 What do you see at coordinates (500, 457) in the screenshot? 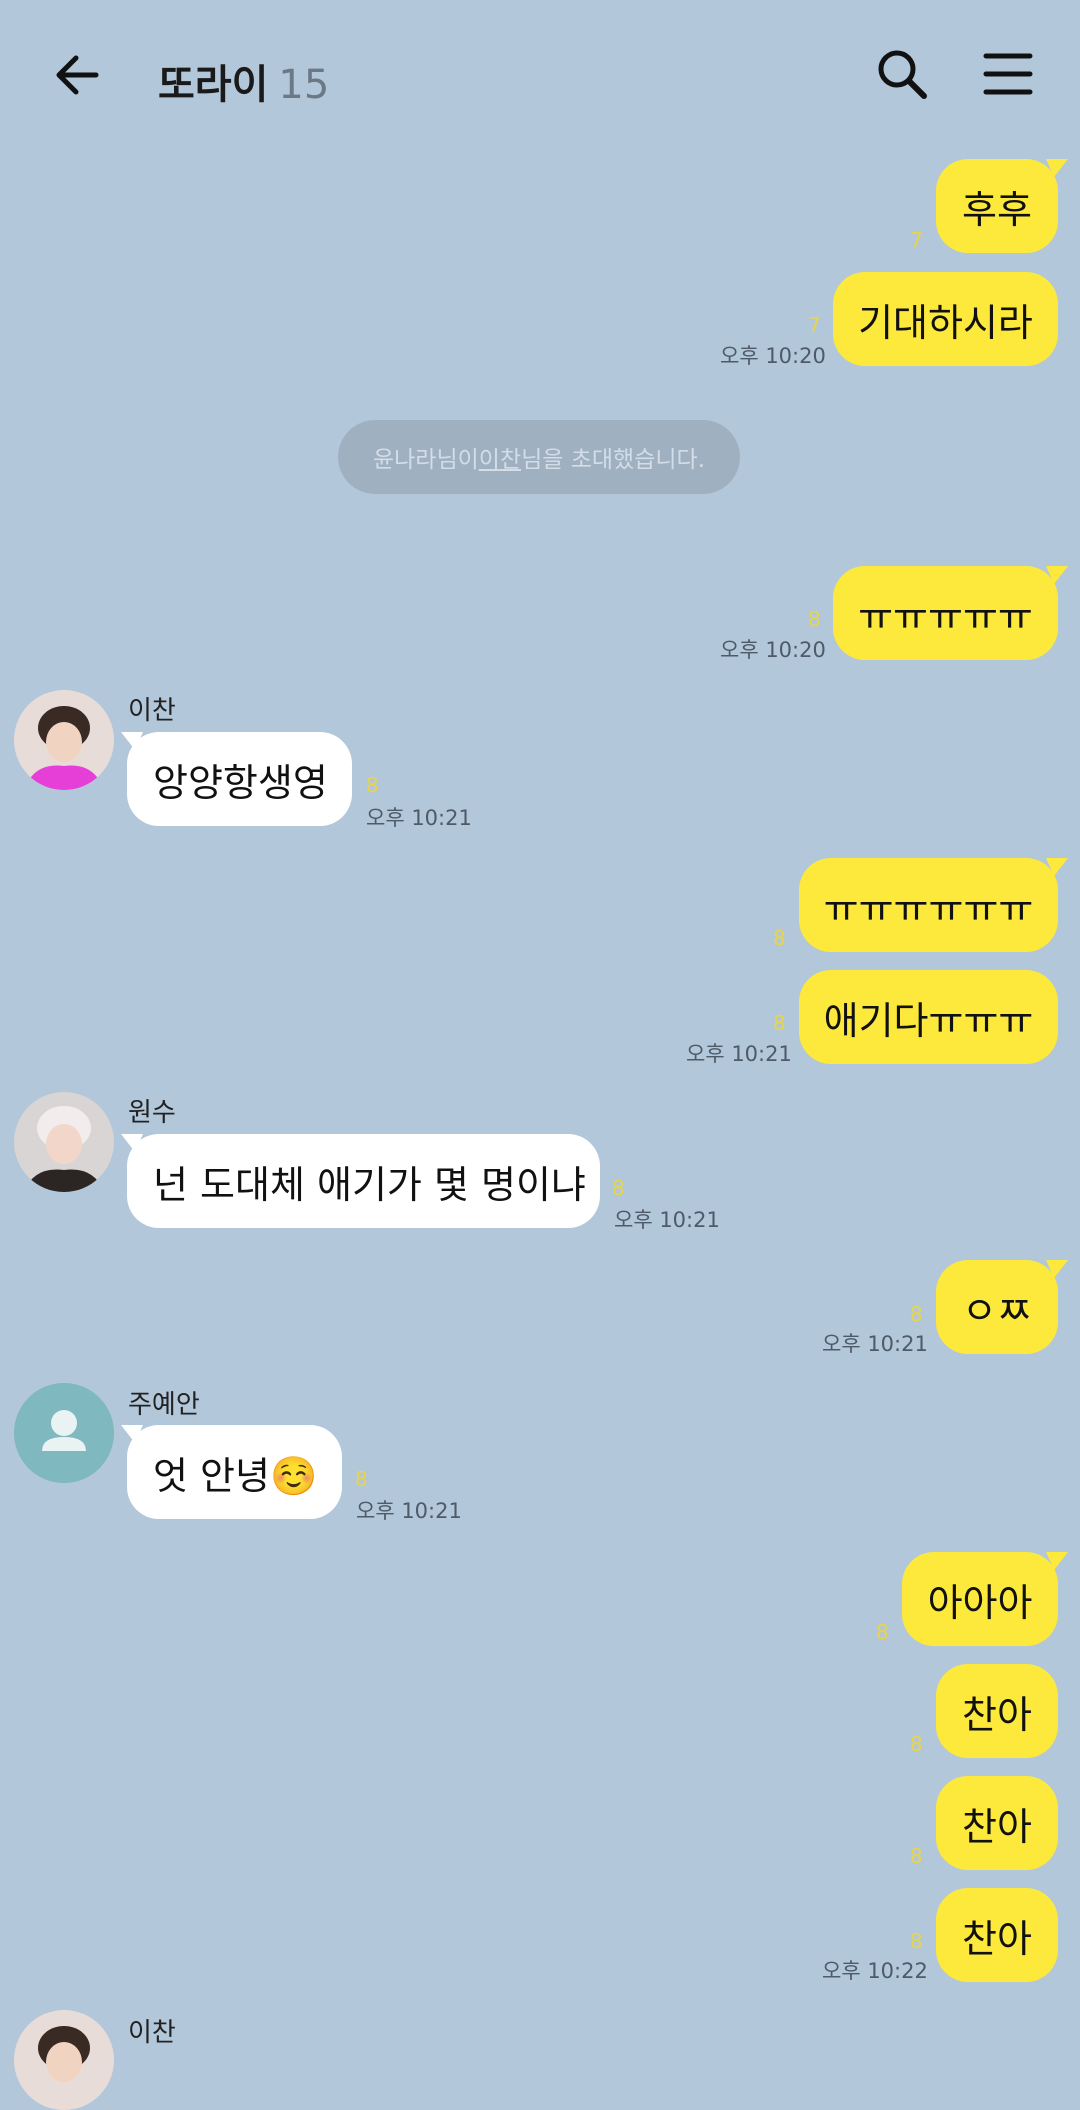
I see `invited-user-link: 이찬` at bounding box center [500, 457].